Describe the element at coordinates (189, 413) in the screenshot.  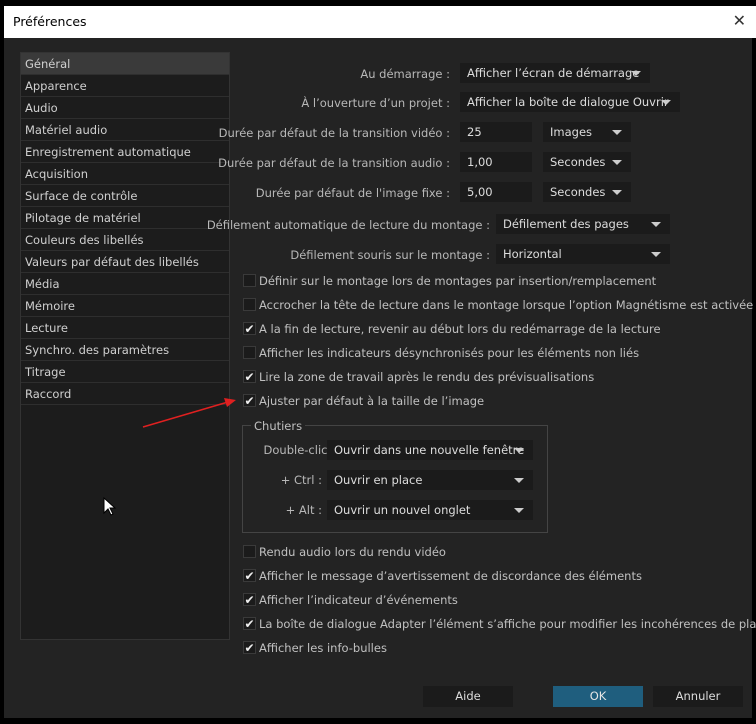
I see `annotation-arrow-icon` at that location.